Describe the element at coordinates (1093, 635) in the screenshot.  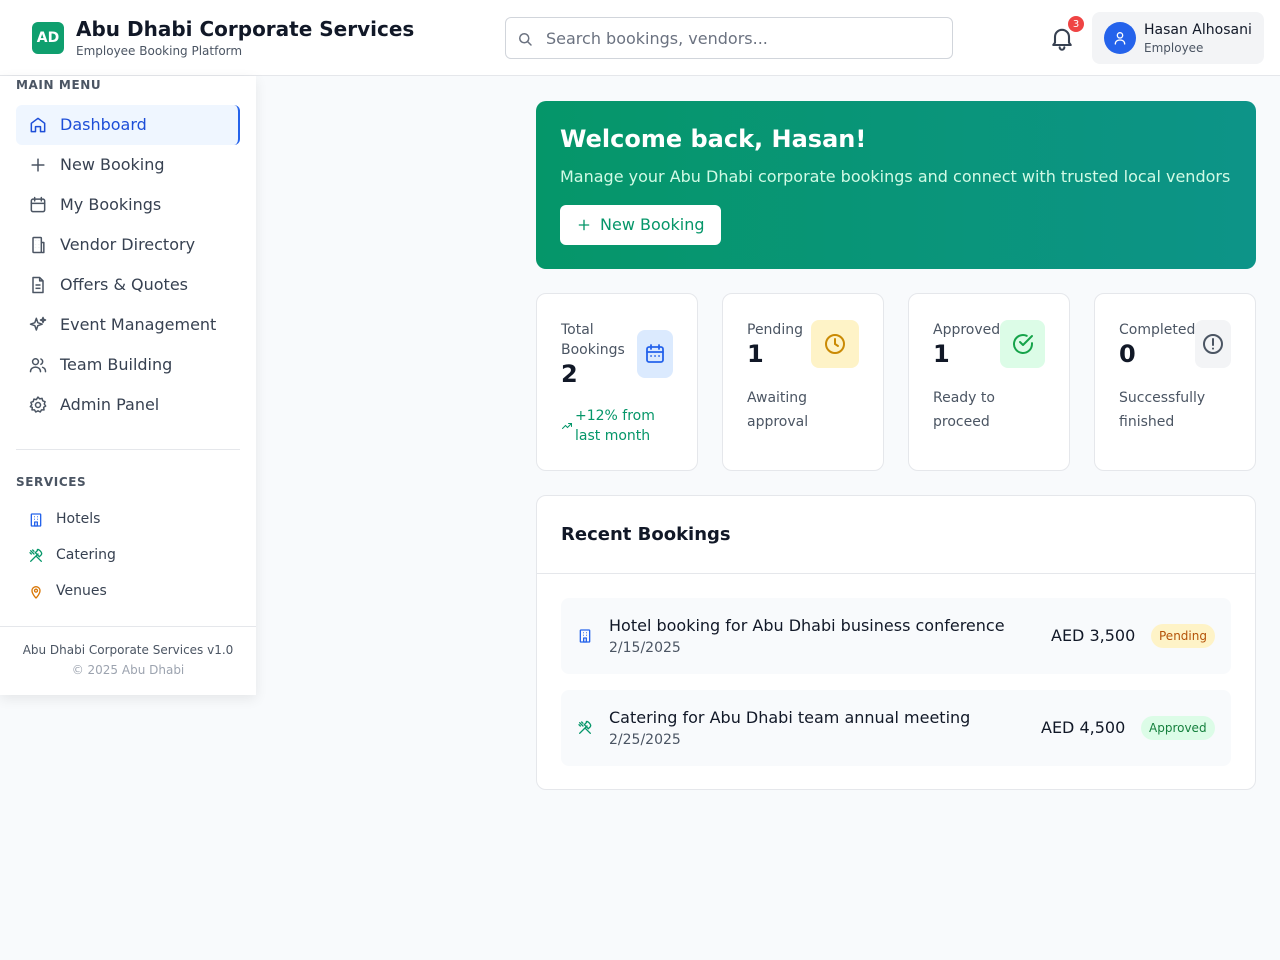
I see `booking-amount: AED 3,500` at that location.